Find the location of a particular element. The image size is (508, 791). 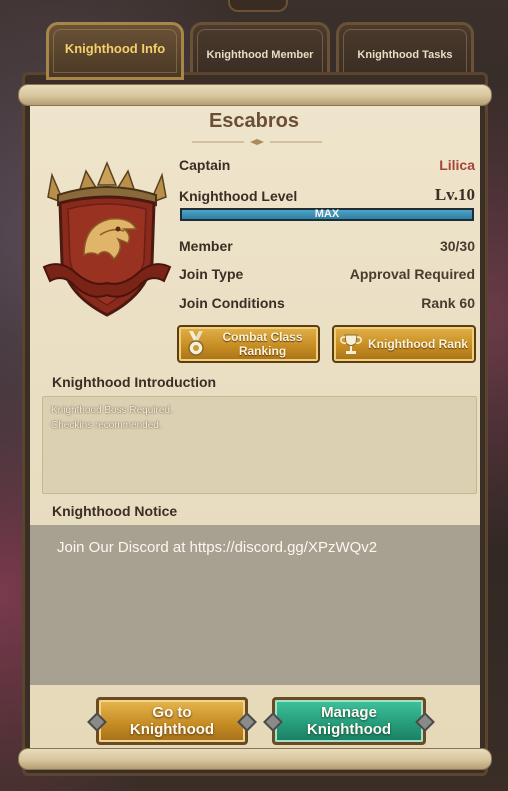

member-label: Member is located at coordinates (206, 246).